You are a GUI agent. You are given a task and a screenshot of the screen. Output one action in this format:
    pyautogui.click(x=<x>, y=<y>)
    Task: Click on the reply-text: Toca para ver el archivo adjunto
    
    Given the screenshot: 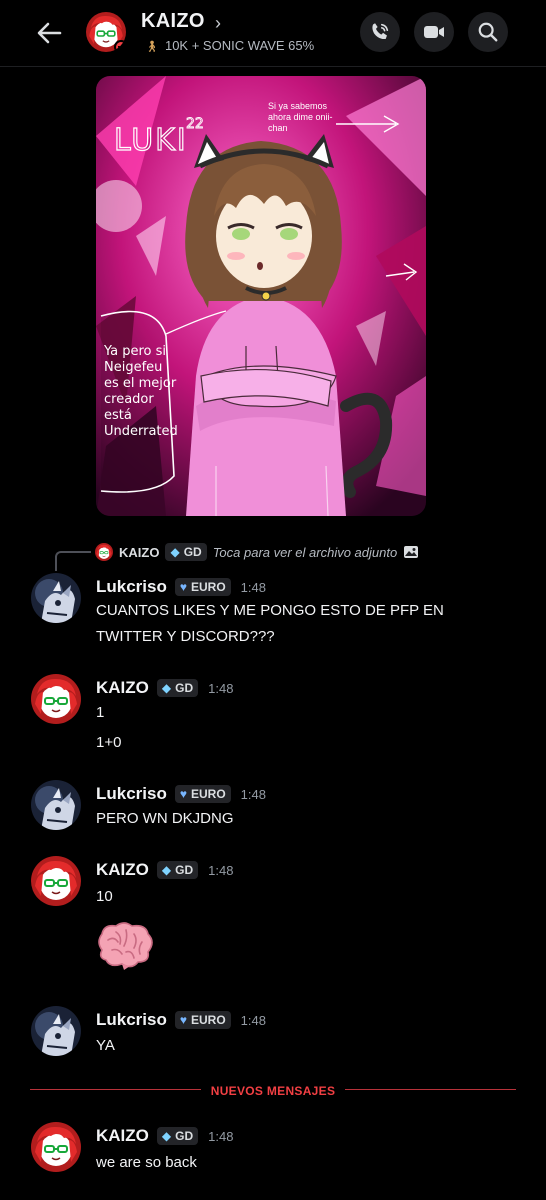 What is the action you would take?
    pyautogui.click(x=305, y=552)
    